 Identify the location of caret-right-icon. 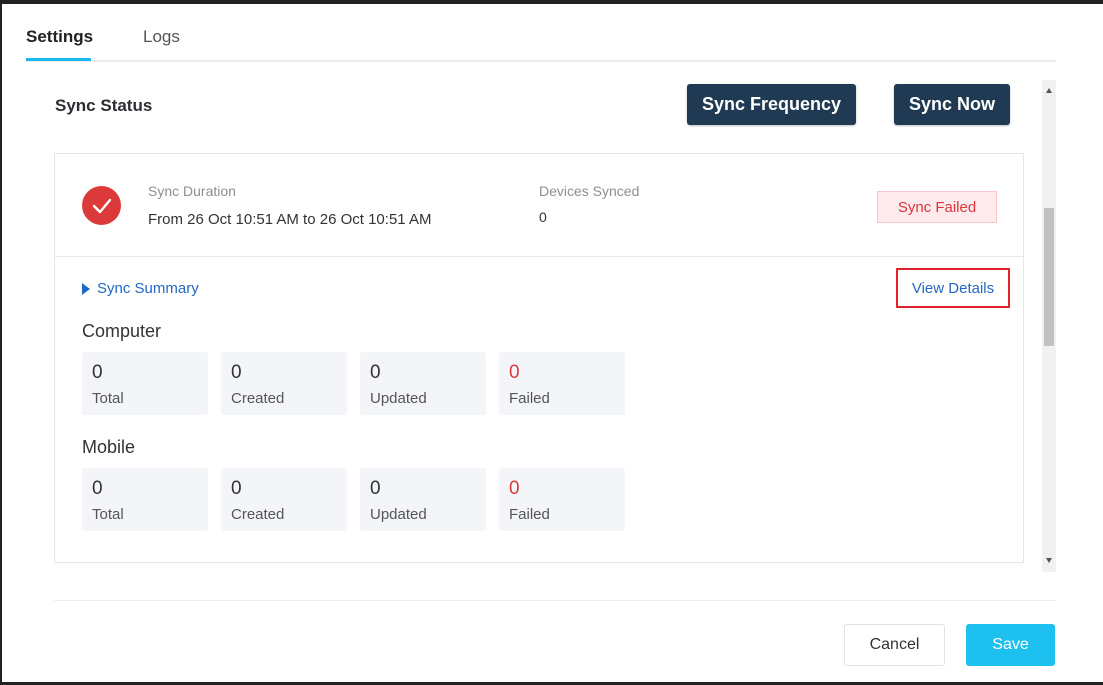
(86, 288).